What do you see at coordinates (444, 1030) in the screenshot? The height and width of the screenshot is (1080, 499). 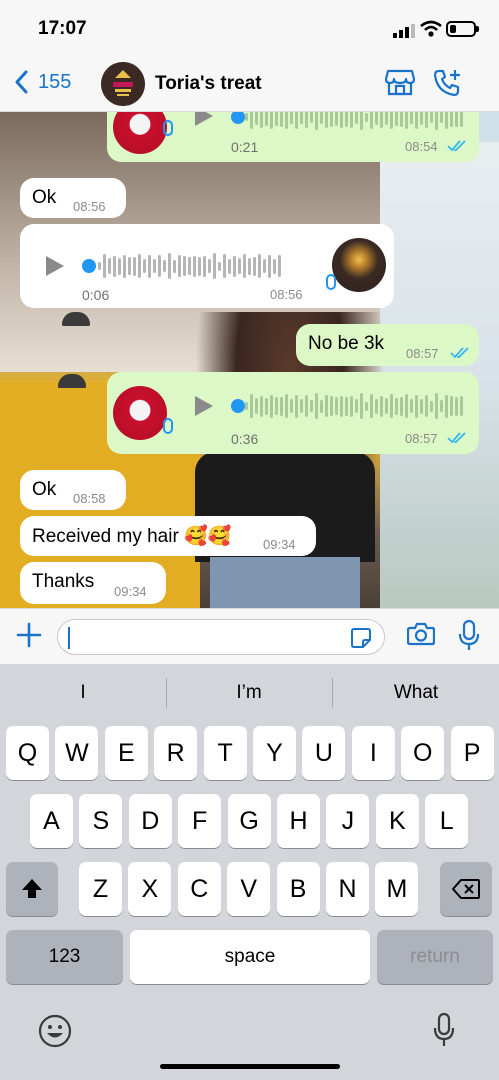 I see `dictation-icon` at bounding box center [444, 1030].